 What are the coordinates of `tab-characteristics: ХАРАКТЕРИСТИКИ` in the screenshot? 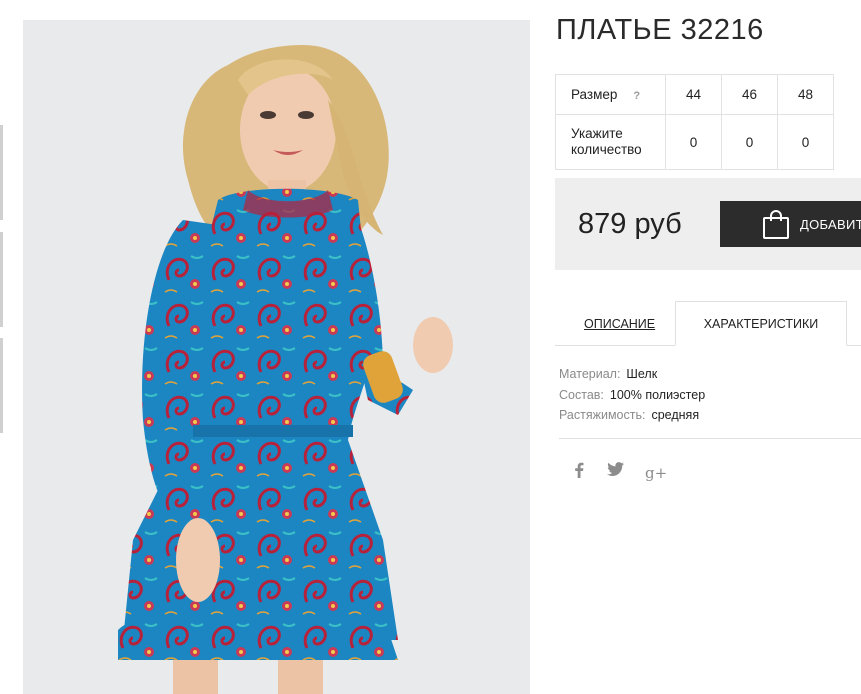 It's located at (761, 323).